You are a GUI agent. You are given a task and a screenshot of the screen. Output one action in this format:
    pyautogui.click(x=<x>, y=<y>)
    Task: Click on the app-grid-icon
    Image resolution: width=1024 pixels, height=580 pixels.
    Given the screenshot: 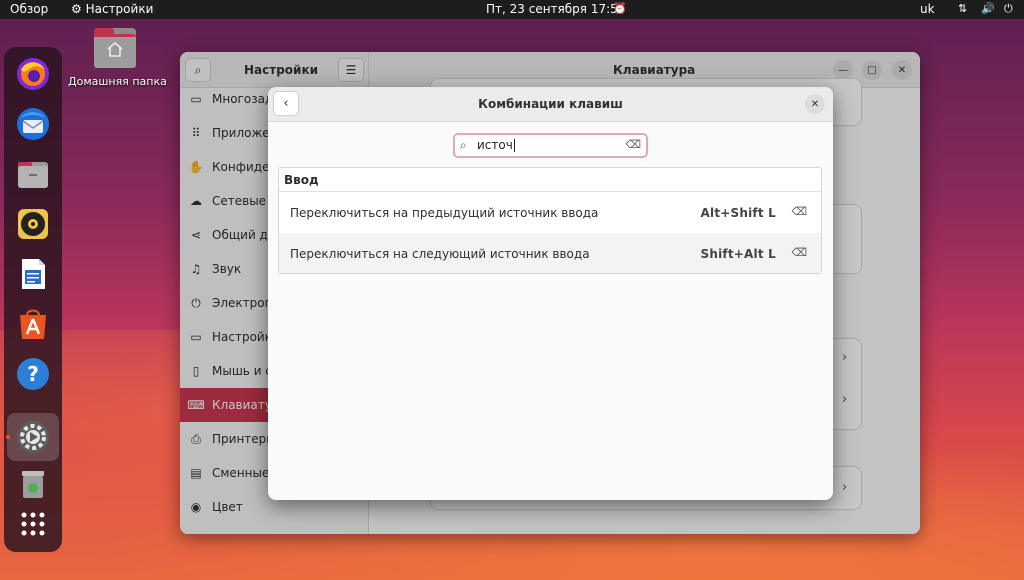 What is the action you would take?
    pyautogui.click(x=33, y=524)
    